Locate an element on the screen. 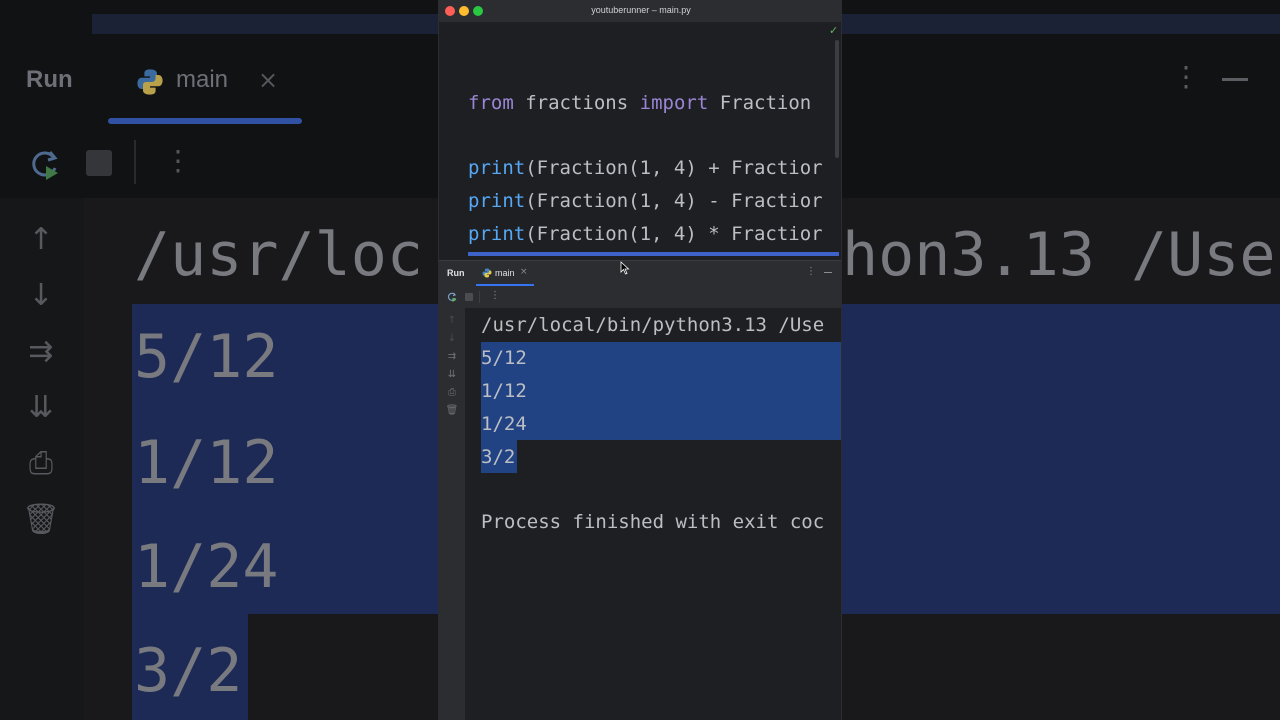 This screenshot has height=720, width=1280. window-title: youtuberunner – main.py is located at coordinates (641, 10).